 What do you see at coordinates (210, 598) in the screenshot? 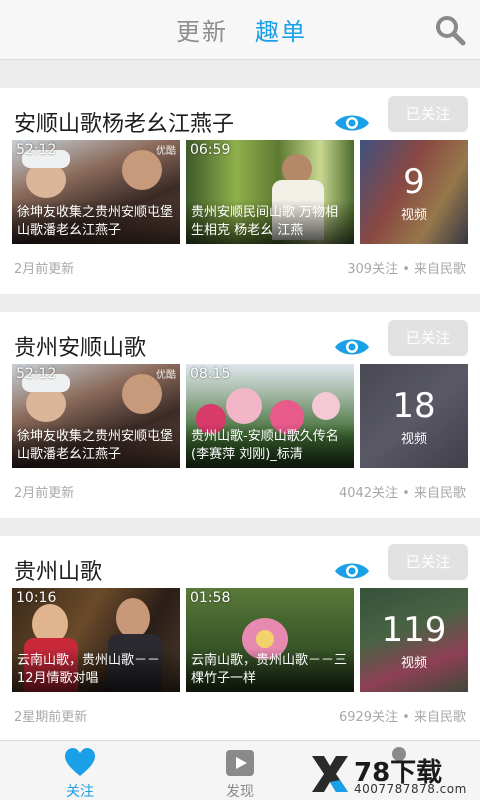
I see `video-duration: 01:58` at bounding box center [210, 598].